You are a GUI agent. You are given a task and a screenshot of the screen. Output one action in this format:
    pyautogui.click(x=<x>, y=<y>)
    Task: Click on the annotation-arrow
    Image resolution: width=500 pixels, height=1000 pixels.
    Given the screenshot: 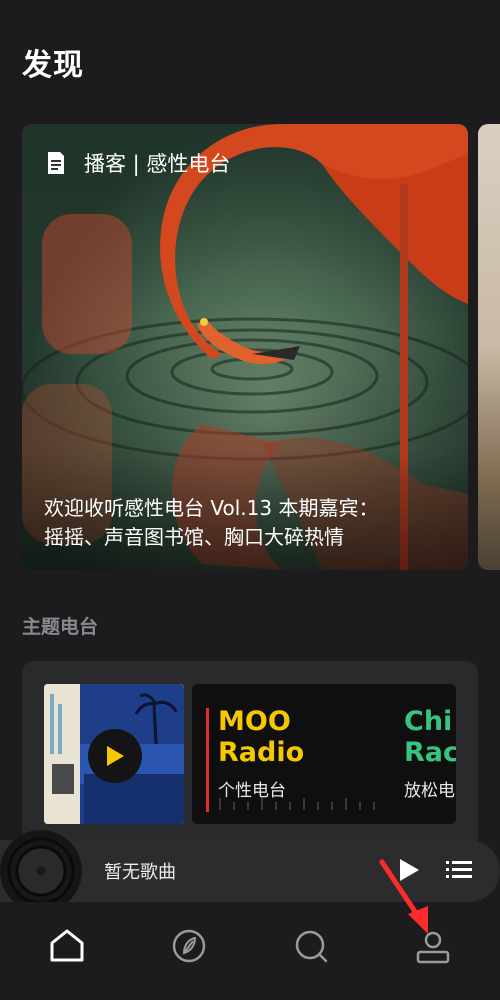 What is the action you would take?
    pyautogui.click(x=403, y=896)
    